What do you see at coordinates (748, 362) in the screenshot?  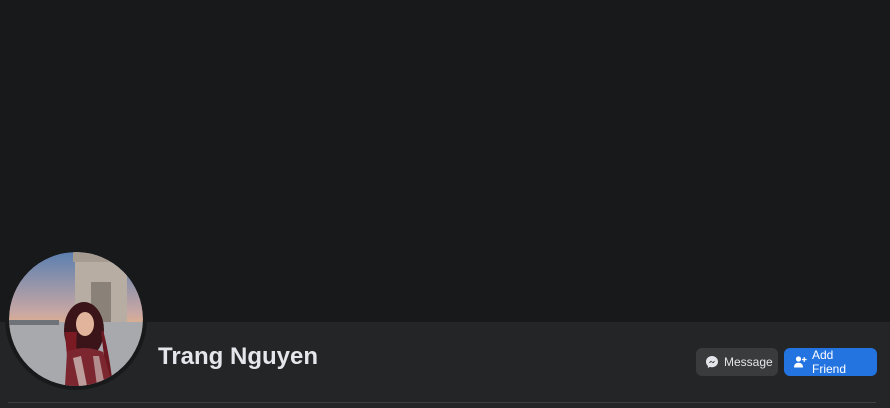 I see `message-button-label: Message` at bounding box center [748, 362].